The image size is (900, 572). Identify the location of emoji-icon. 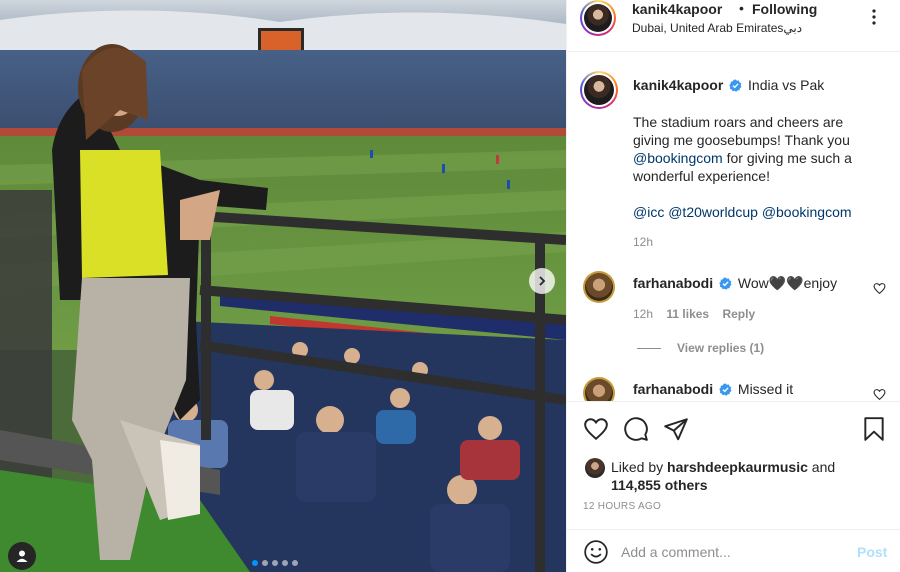
(596, 552).